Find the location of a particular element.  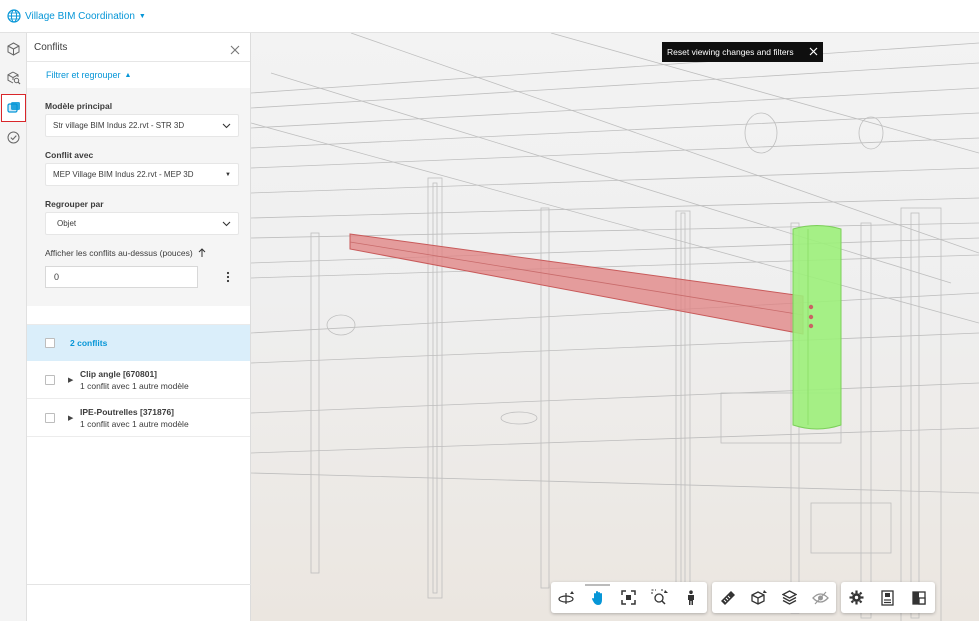

threshold-label: Afficher les conflits au-dessus (pouces) is located at coordinates (119, 253).